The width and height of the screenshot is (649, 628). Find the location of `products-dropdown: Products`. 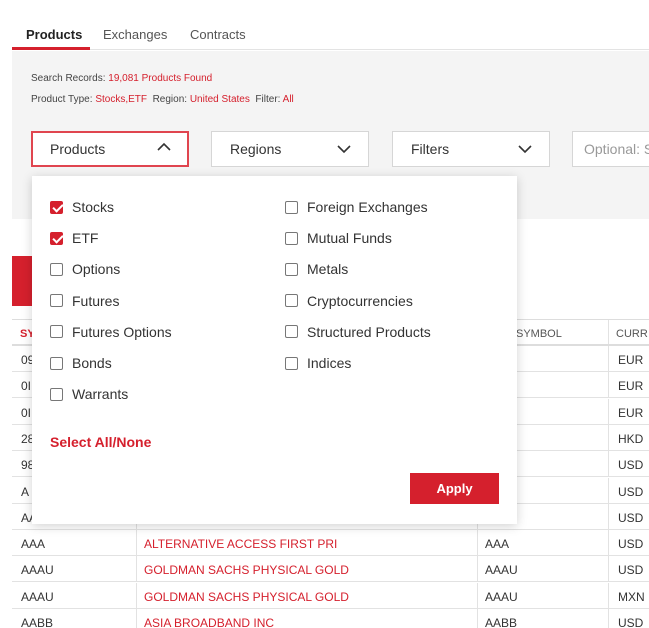

products-dropdown: Products is located at coordinates (110, 149).